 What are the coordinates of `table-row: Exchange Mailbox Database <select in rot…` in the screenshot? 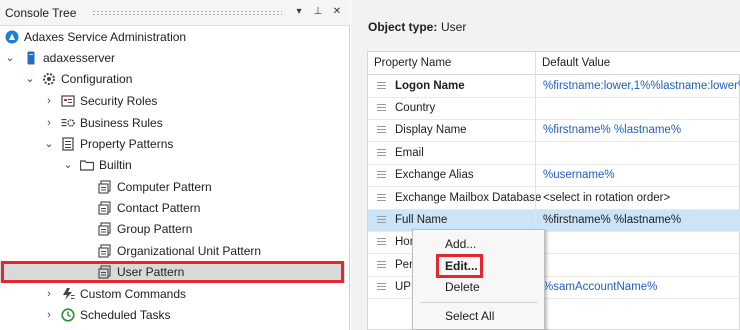 It's located at (554, 199).